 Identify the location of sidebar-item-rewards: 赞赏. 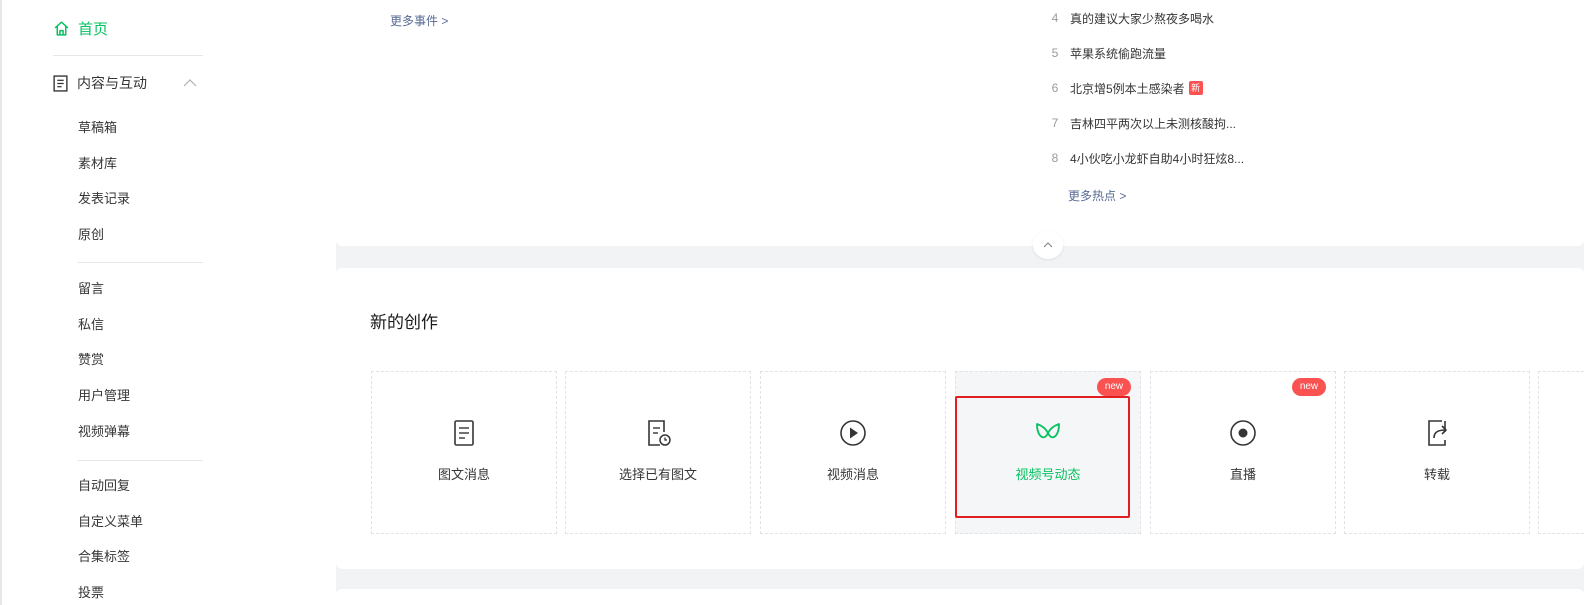
(91, 360).